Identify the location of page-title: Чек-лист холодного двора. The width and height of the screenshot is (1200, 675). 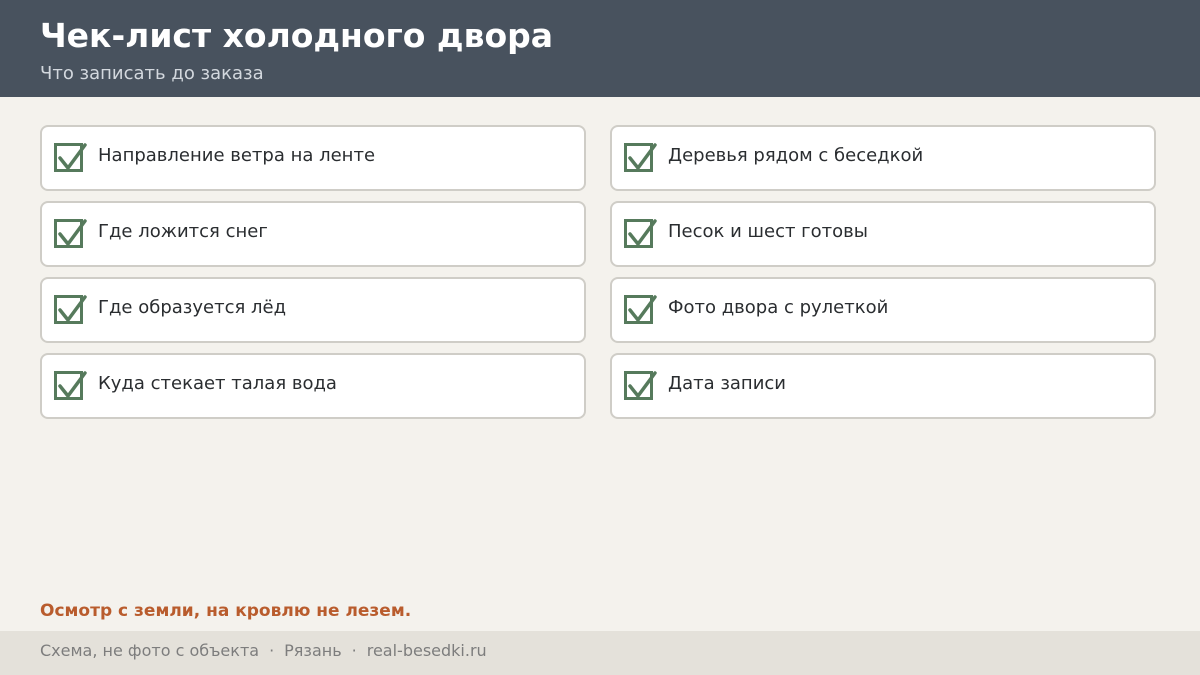
(297, 35).